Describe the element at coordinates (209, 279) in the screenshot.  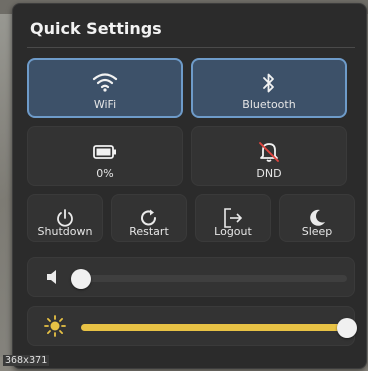
I see `volume-slider` at that location.